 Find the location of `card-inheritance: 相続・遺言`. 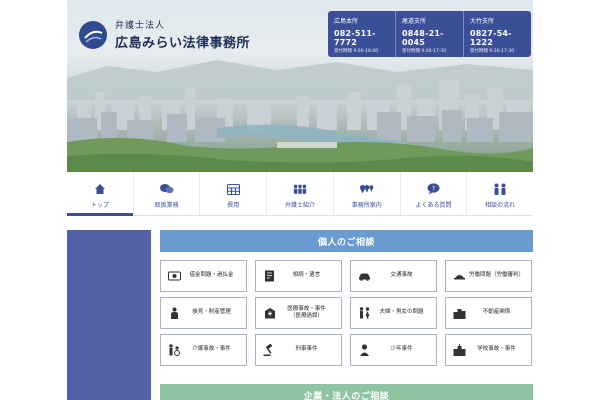

card-inheritance: 相続・遺言 is located at coordinates (298, 276).